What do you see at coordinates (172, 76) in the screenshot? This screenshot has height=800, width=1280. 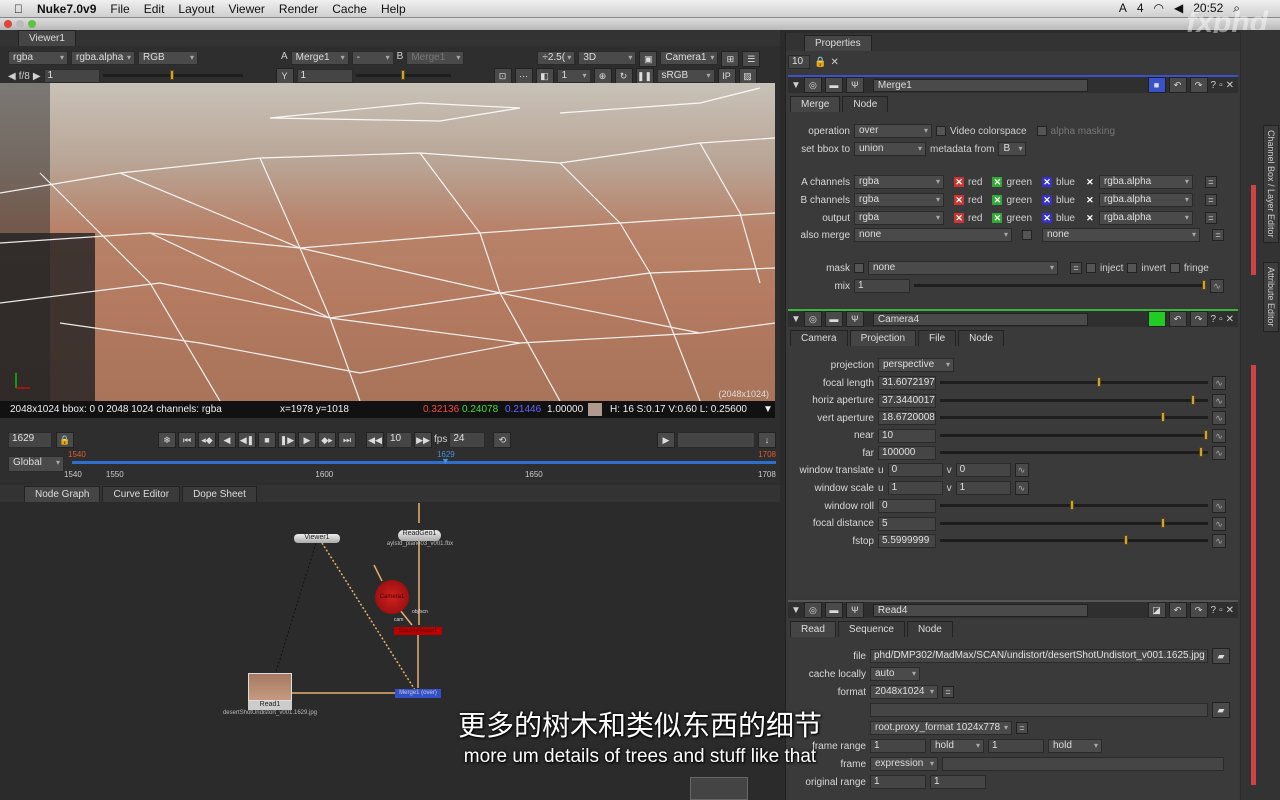 I see `gain-slider` at bounding box center [172, 76].